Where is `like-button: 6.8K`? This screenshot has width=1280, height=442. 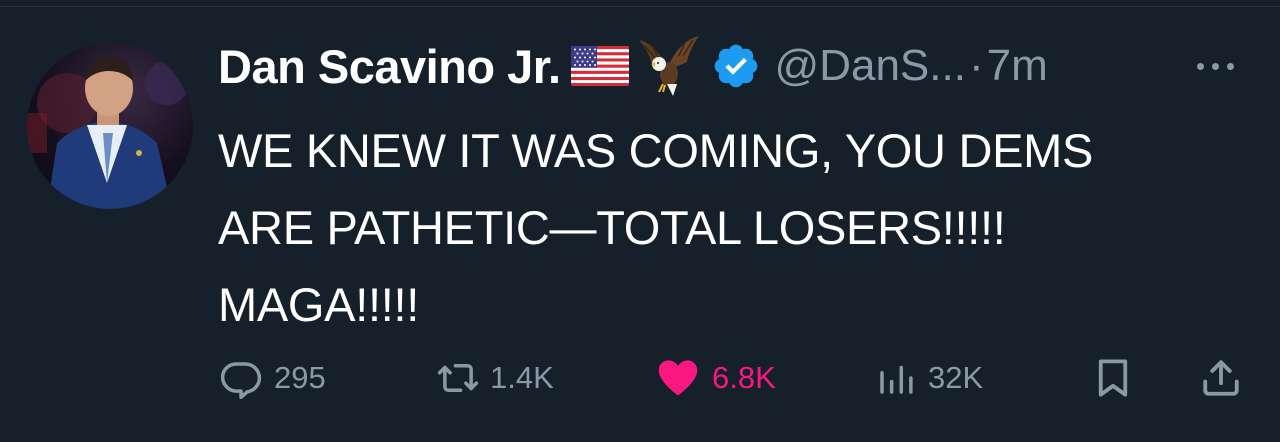 like-button: 6.8K is located at coordinates (715, 378).